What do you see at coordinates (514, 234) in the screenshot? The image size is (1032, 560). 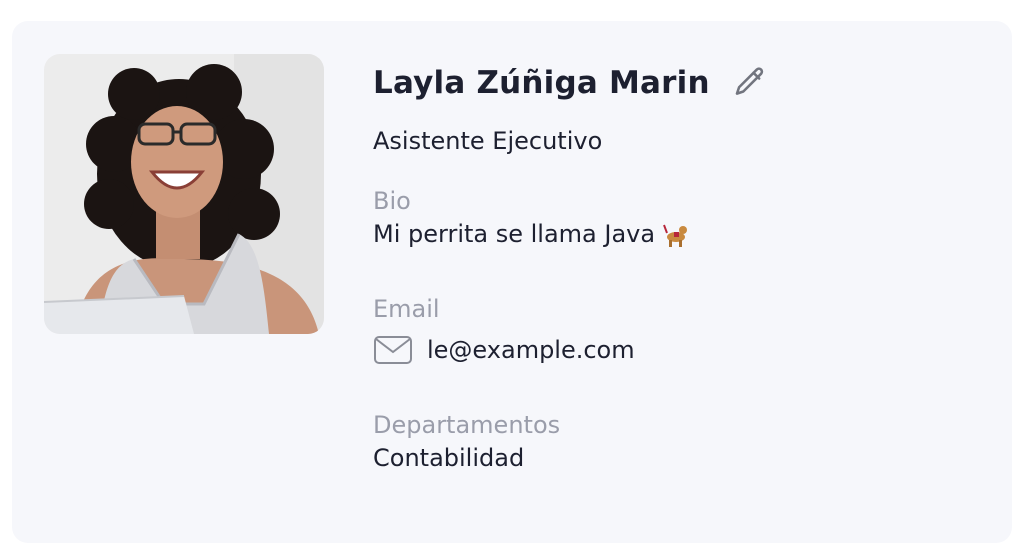 I see `bio-text: Mi perrita se llama Java` at bounding box center [514, 234].